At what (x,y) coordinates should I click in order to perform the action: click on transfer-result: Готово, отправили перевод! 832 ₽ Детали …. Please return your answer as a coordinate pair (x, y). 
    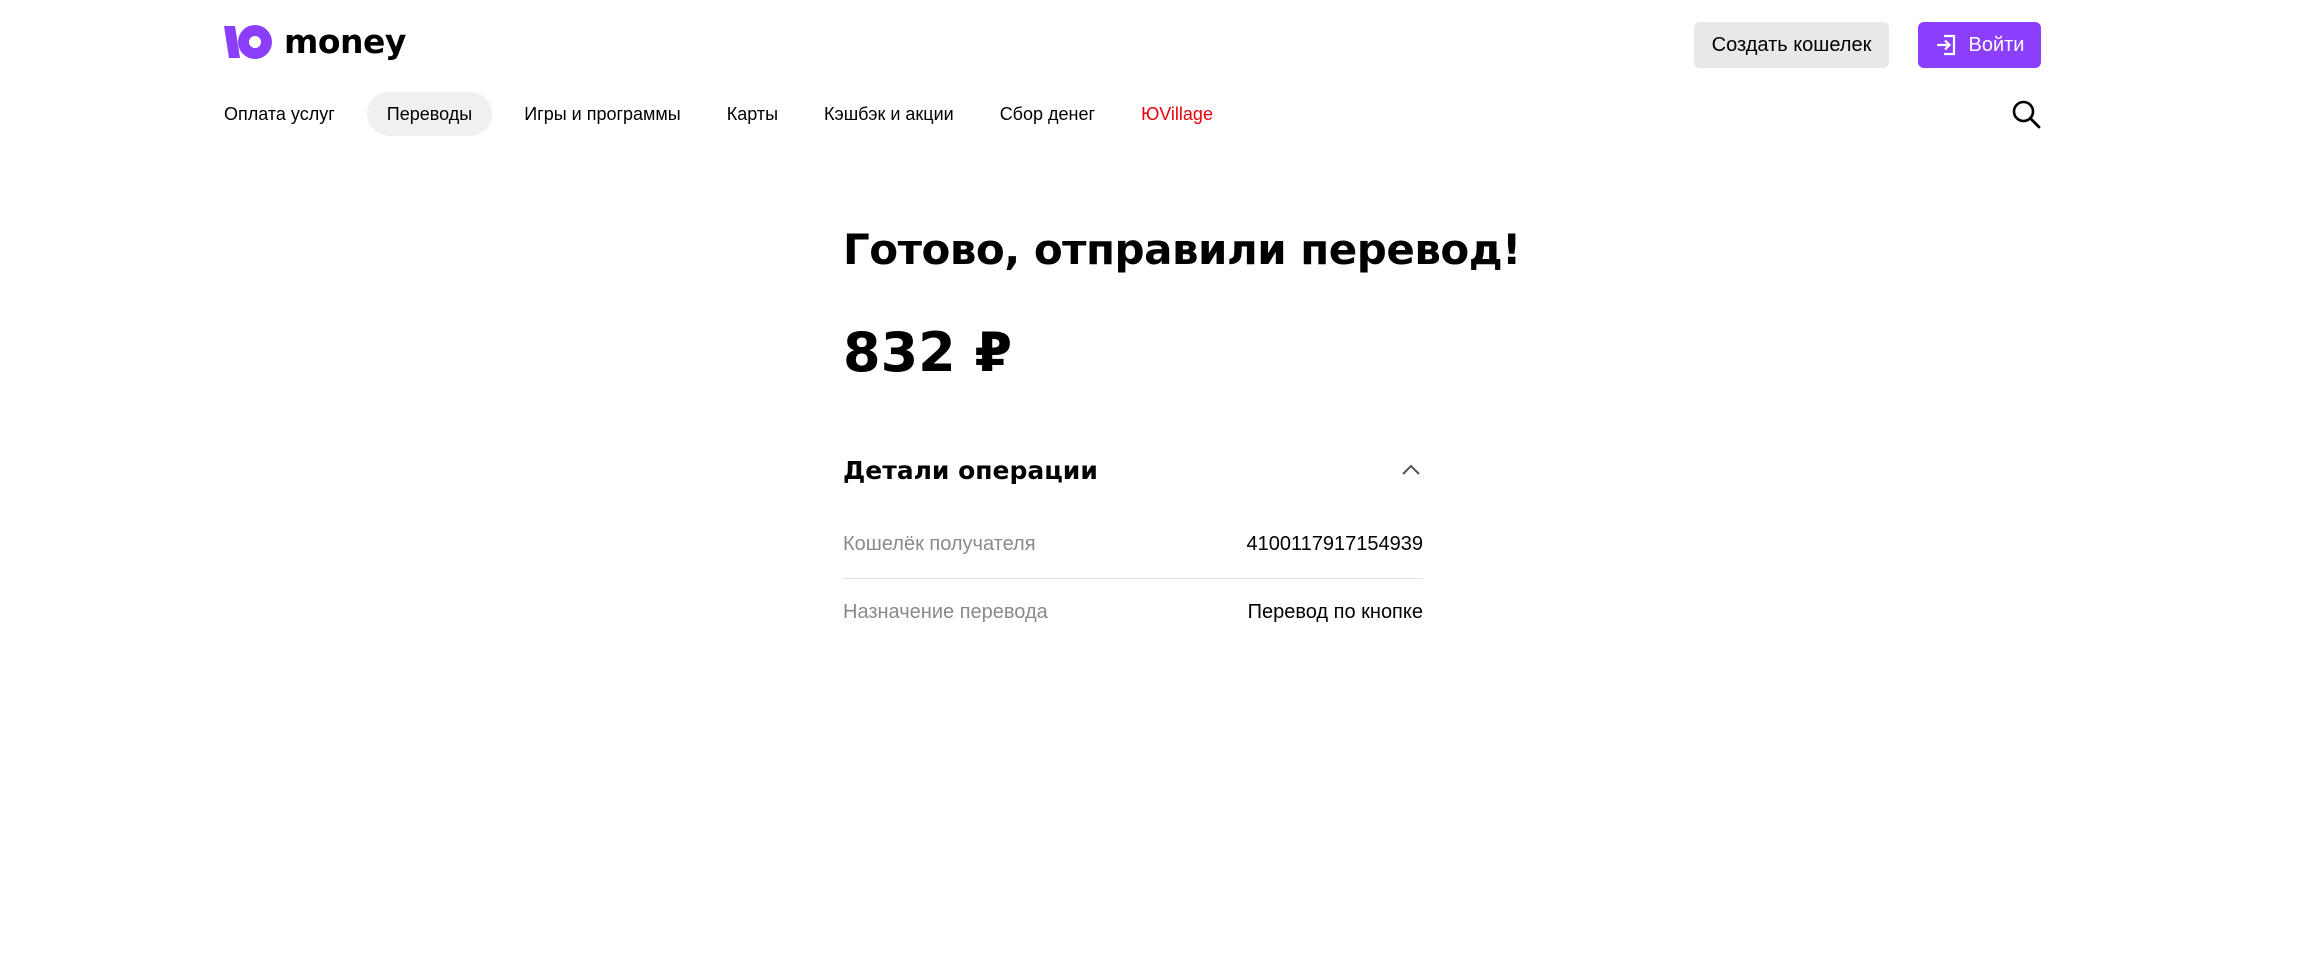
    Looking at the image, I should click on (1182, 433).